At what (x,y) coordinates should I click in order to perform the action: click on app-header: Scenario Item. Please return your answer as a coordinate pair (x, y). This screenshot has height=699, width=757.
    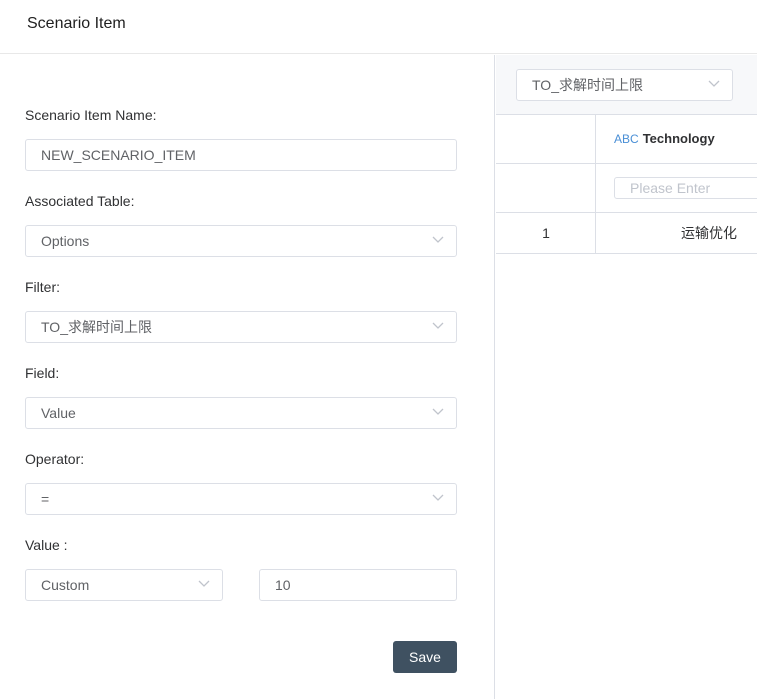
    Looking at the image, I should click on (378, 27).